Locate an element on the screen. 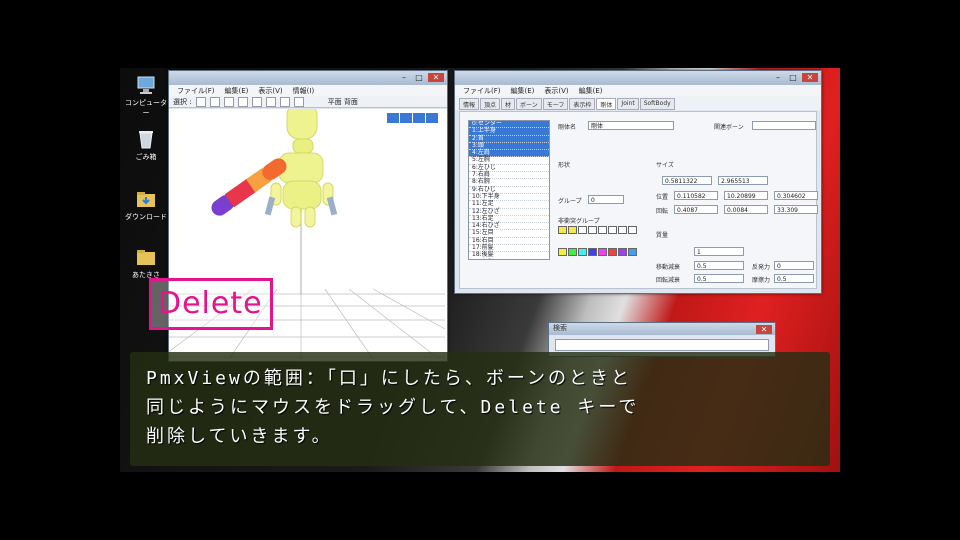  menu-edit-2: 編集(E) is located at coordinates (591, 91).